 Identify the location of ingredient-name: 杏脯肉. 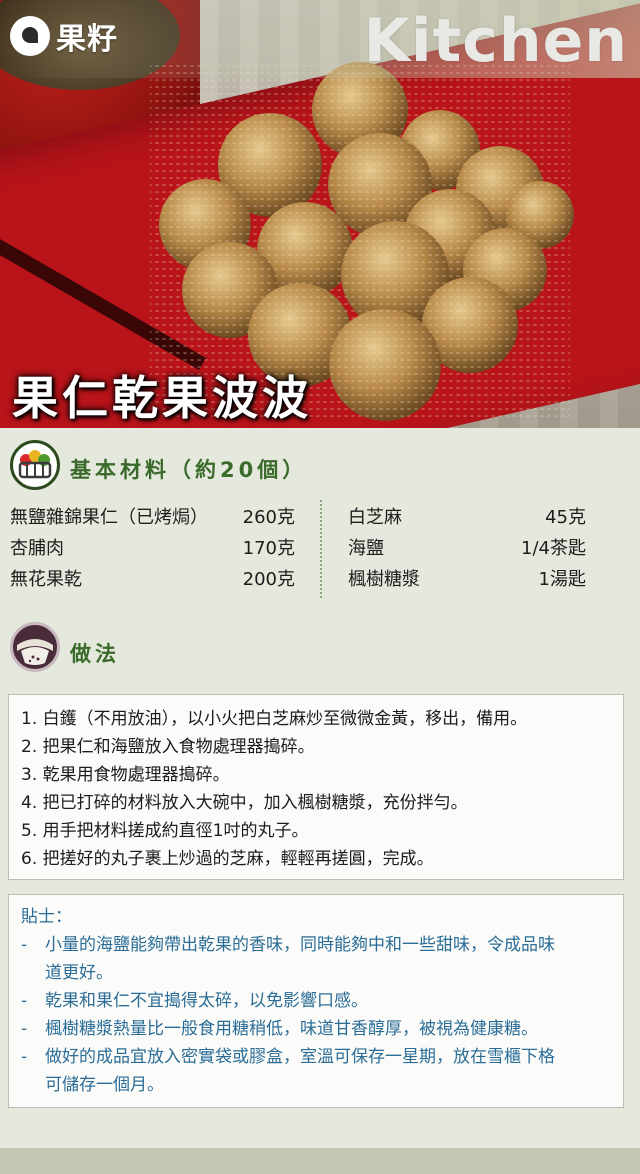
(37, 548).